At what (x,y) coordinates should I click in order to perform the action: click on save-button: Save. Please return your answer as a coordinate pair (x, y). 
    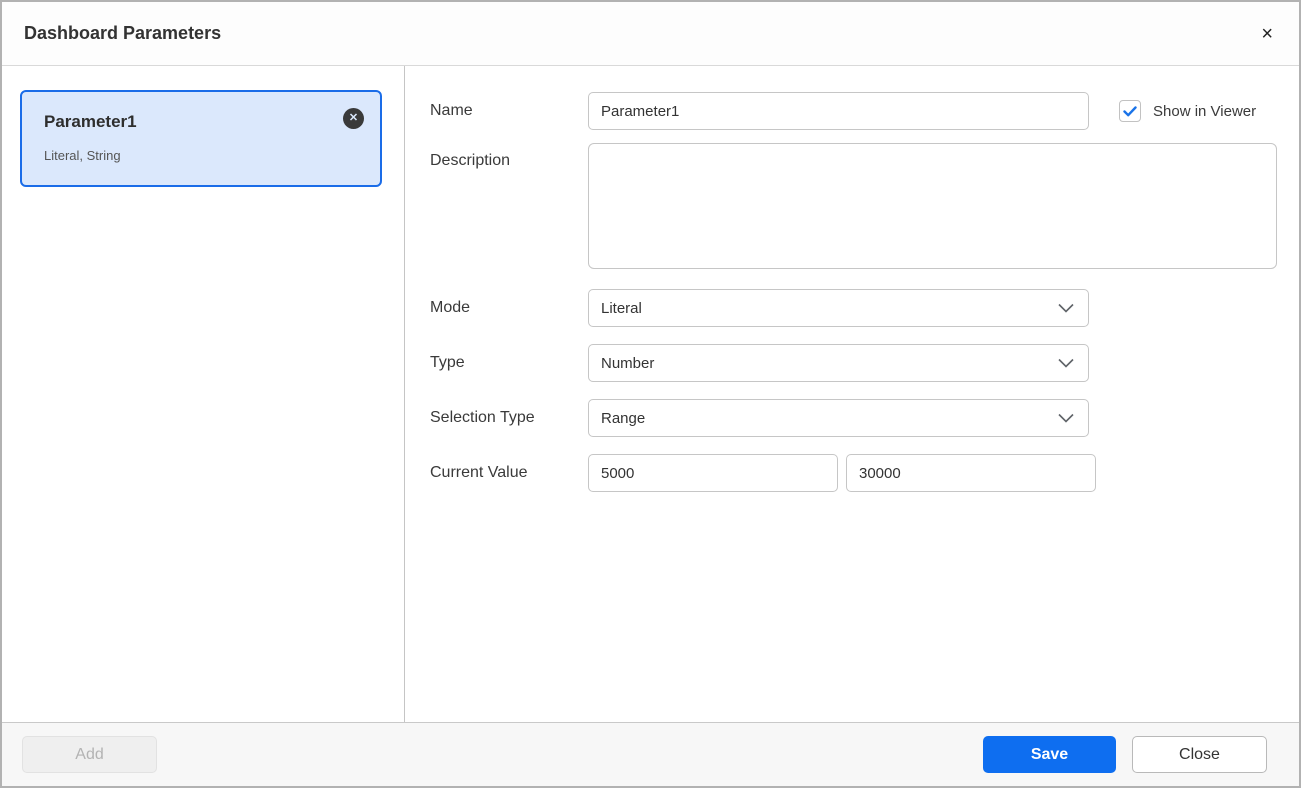
    Looking at the image, I should click on (1049, 754).